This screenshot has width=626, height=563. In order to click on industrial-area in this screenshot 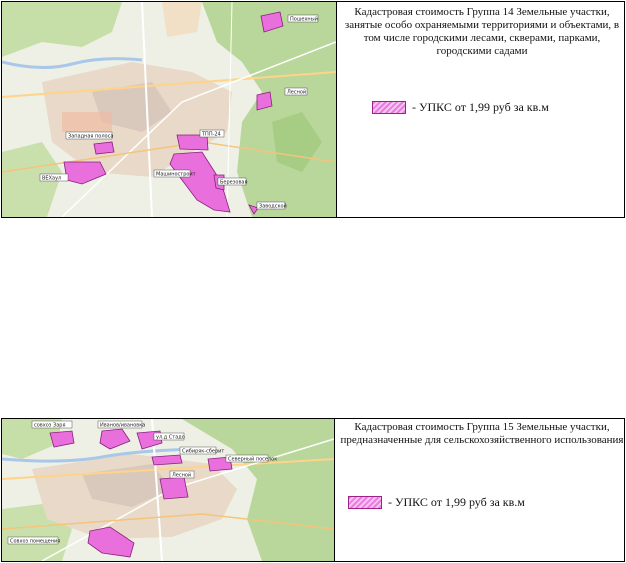, I will do `click(87, 122)`.